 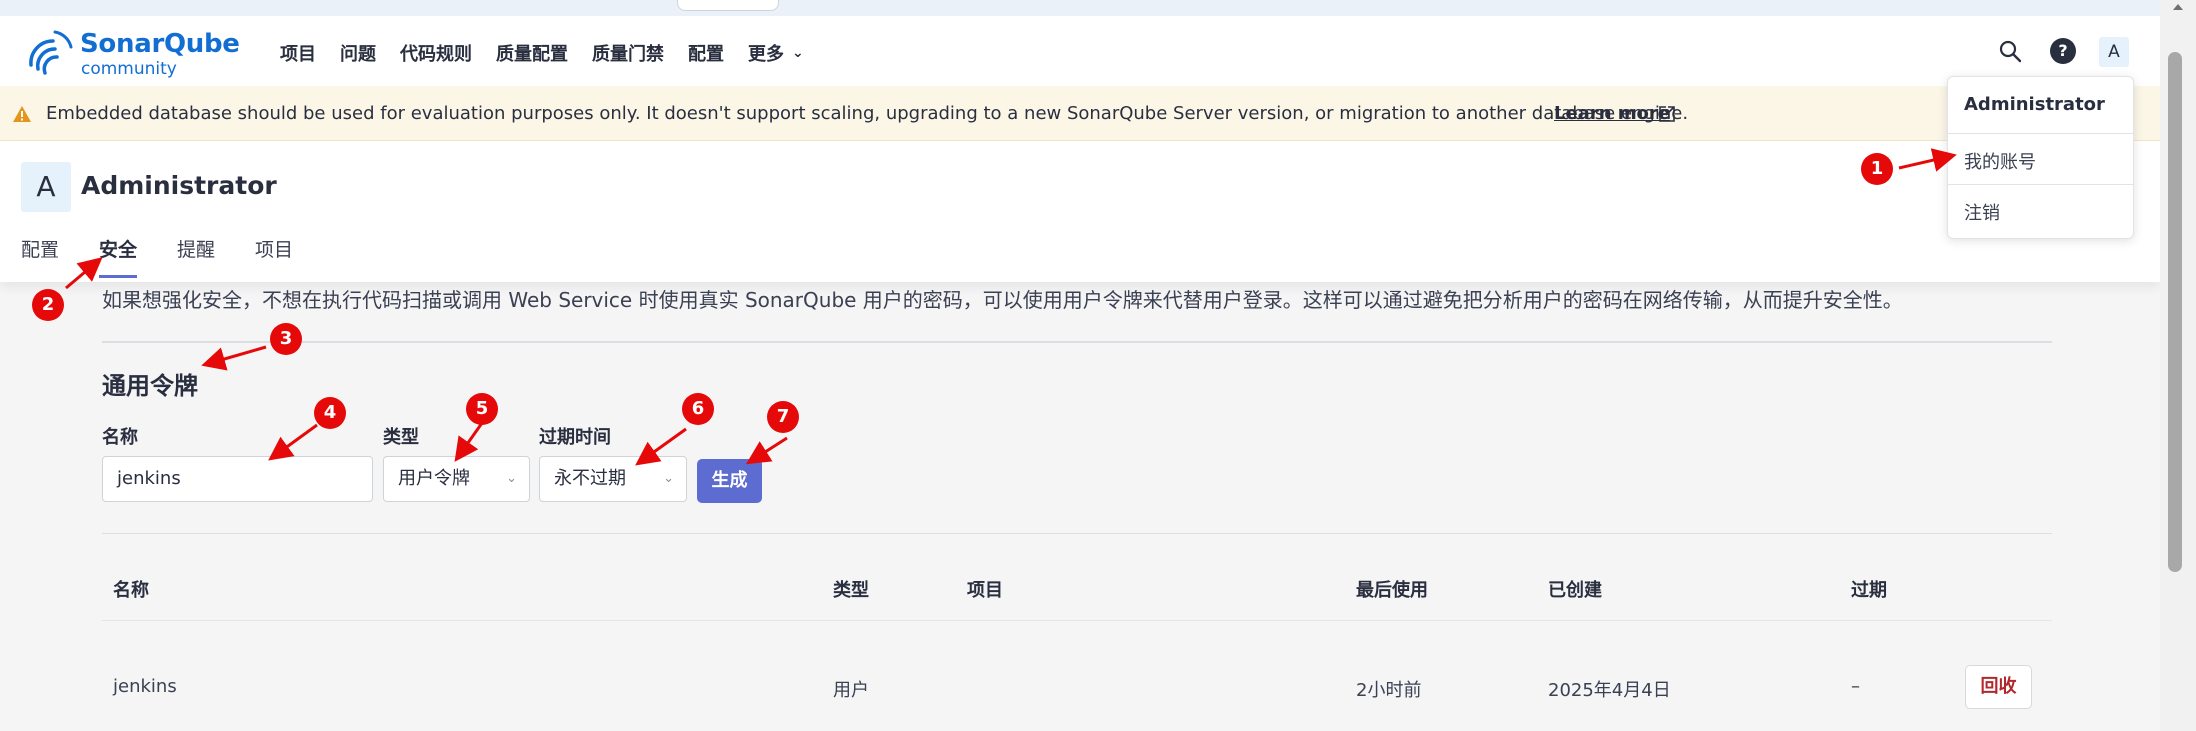 I want to click on token-name-label: 名称, so click(x=120, y=437).